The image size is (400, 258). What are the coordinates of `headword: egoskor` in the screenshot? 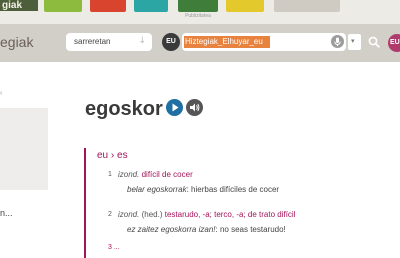 It's located at (124, 109).